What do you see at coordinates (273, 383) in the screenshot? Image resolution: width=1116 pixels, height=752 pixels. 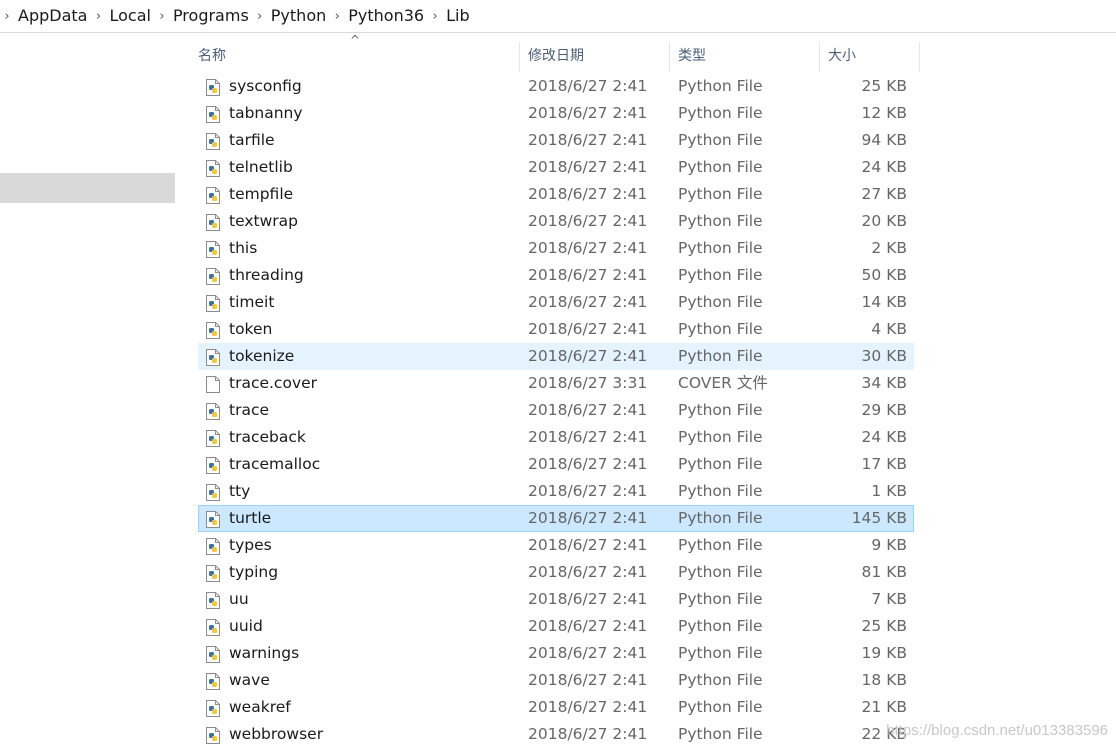 I see `file-name: trace.cover` at bounding box center [273, 383].